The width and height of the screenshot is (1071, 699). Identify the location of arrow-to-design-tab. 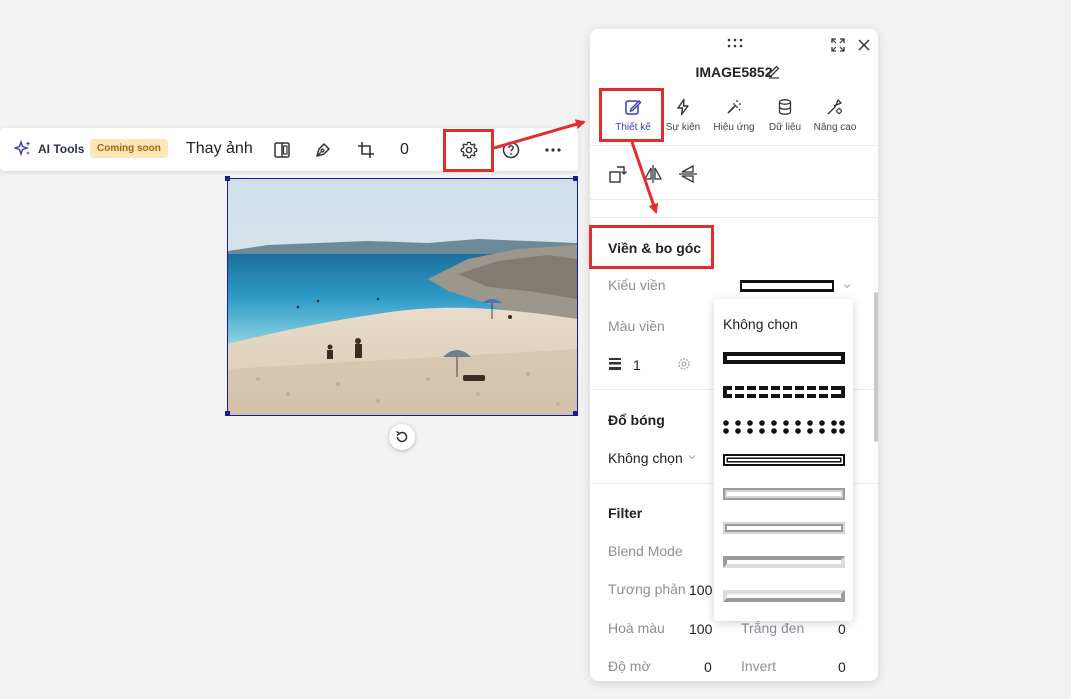
(539, 134).